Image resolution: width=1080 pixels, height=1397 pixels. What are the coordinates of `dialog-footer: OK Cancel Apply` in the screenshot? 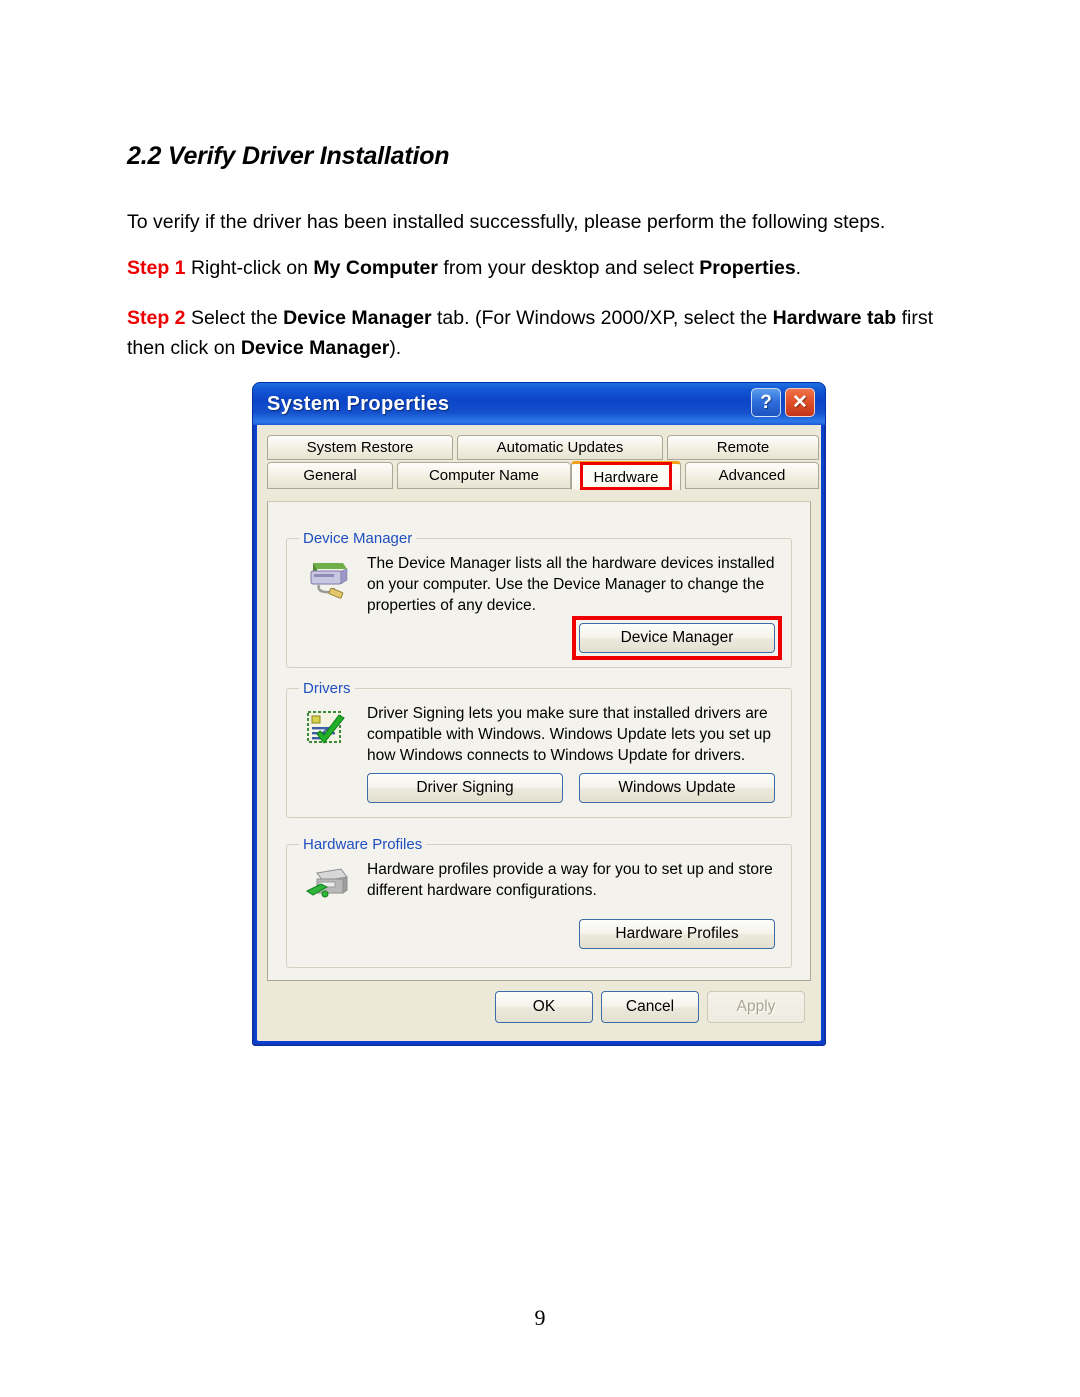 It's located at (539, 1016).